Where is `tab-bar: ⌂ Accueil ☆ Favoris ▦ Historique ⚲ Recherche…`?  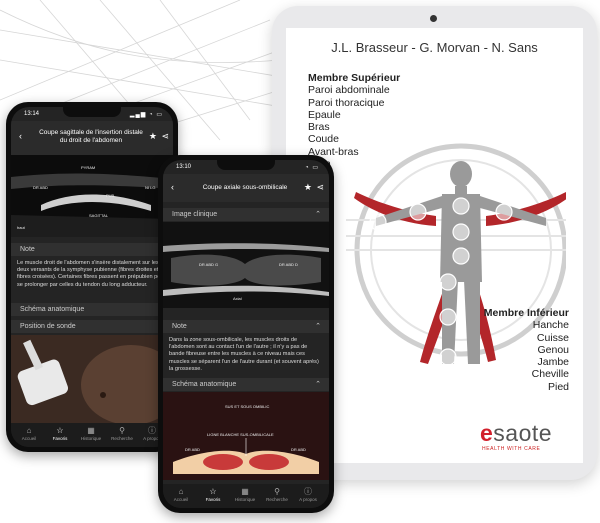
tab-bar: ⌂ Accueil ☆ Favoris ▦ Historique ⚲ Recherche… is located at coordinates (246, 496).